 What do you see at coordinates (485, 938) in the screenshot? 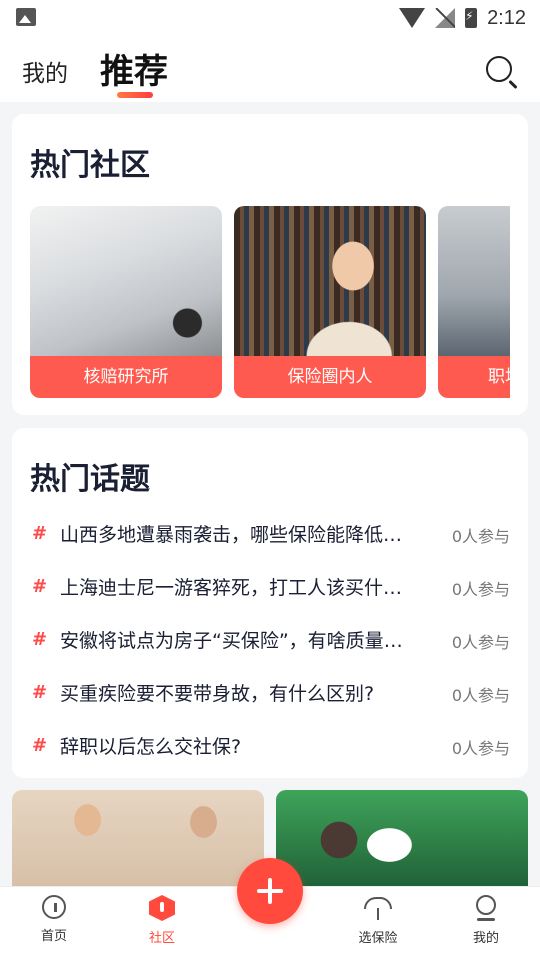
I see `nav-label: 我的` at bounding box center [485, 938].